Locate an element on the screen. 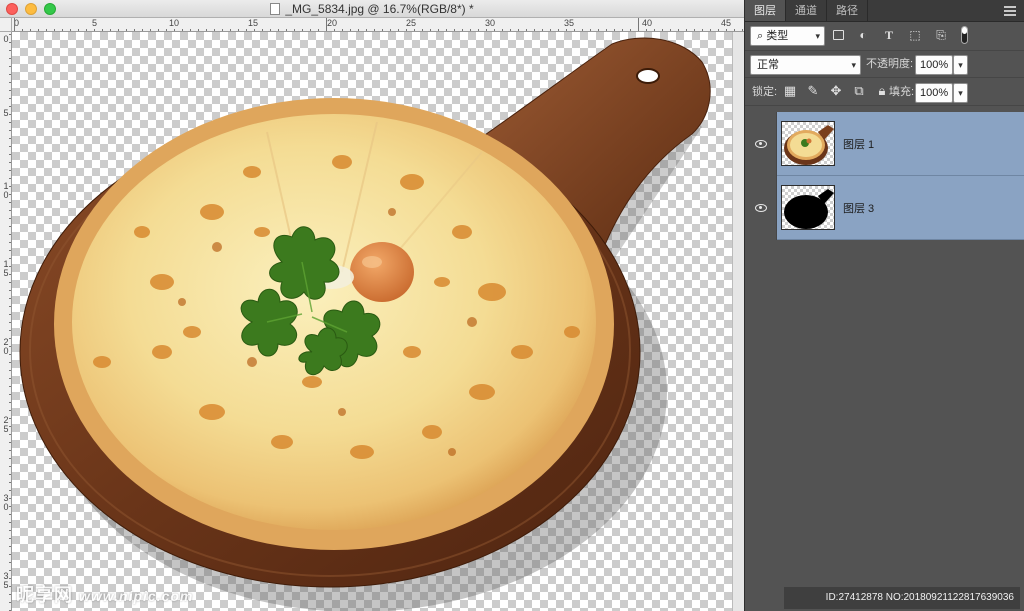 The image size is (1024, 611). filter-toggle is located at coordinates (964, 35).